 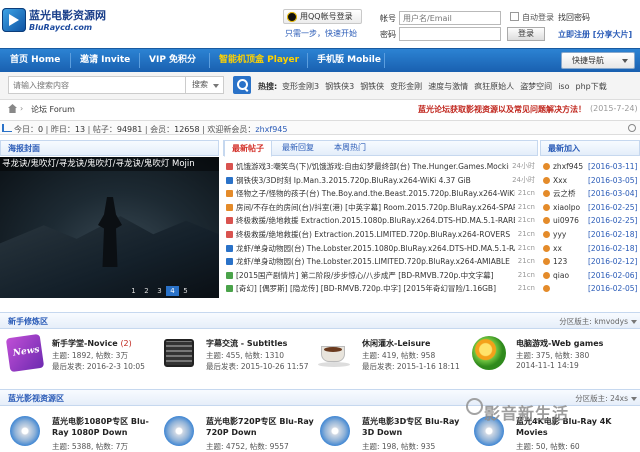 I want to click on nav-invite: 邀请 Invite, so click(x=105, y=60).